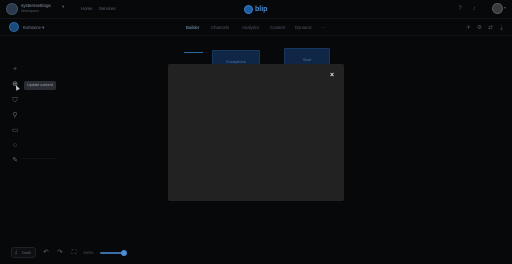 The width and height of the screenshot is (512, 264). Describe the element at coordinates (124, 253) in the screenshot. I see `zoom-slider-handle` at that location.